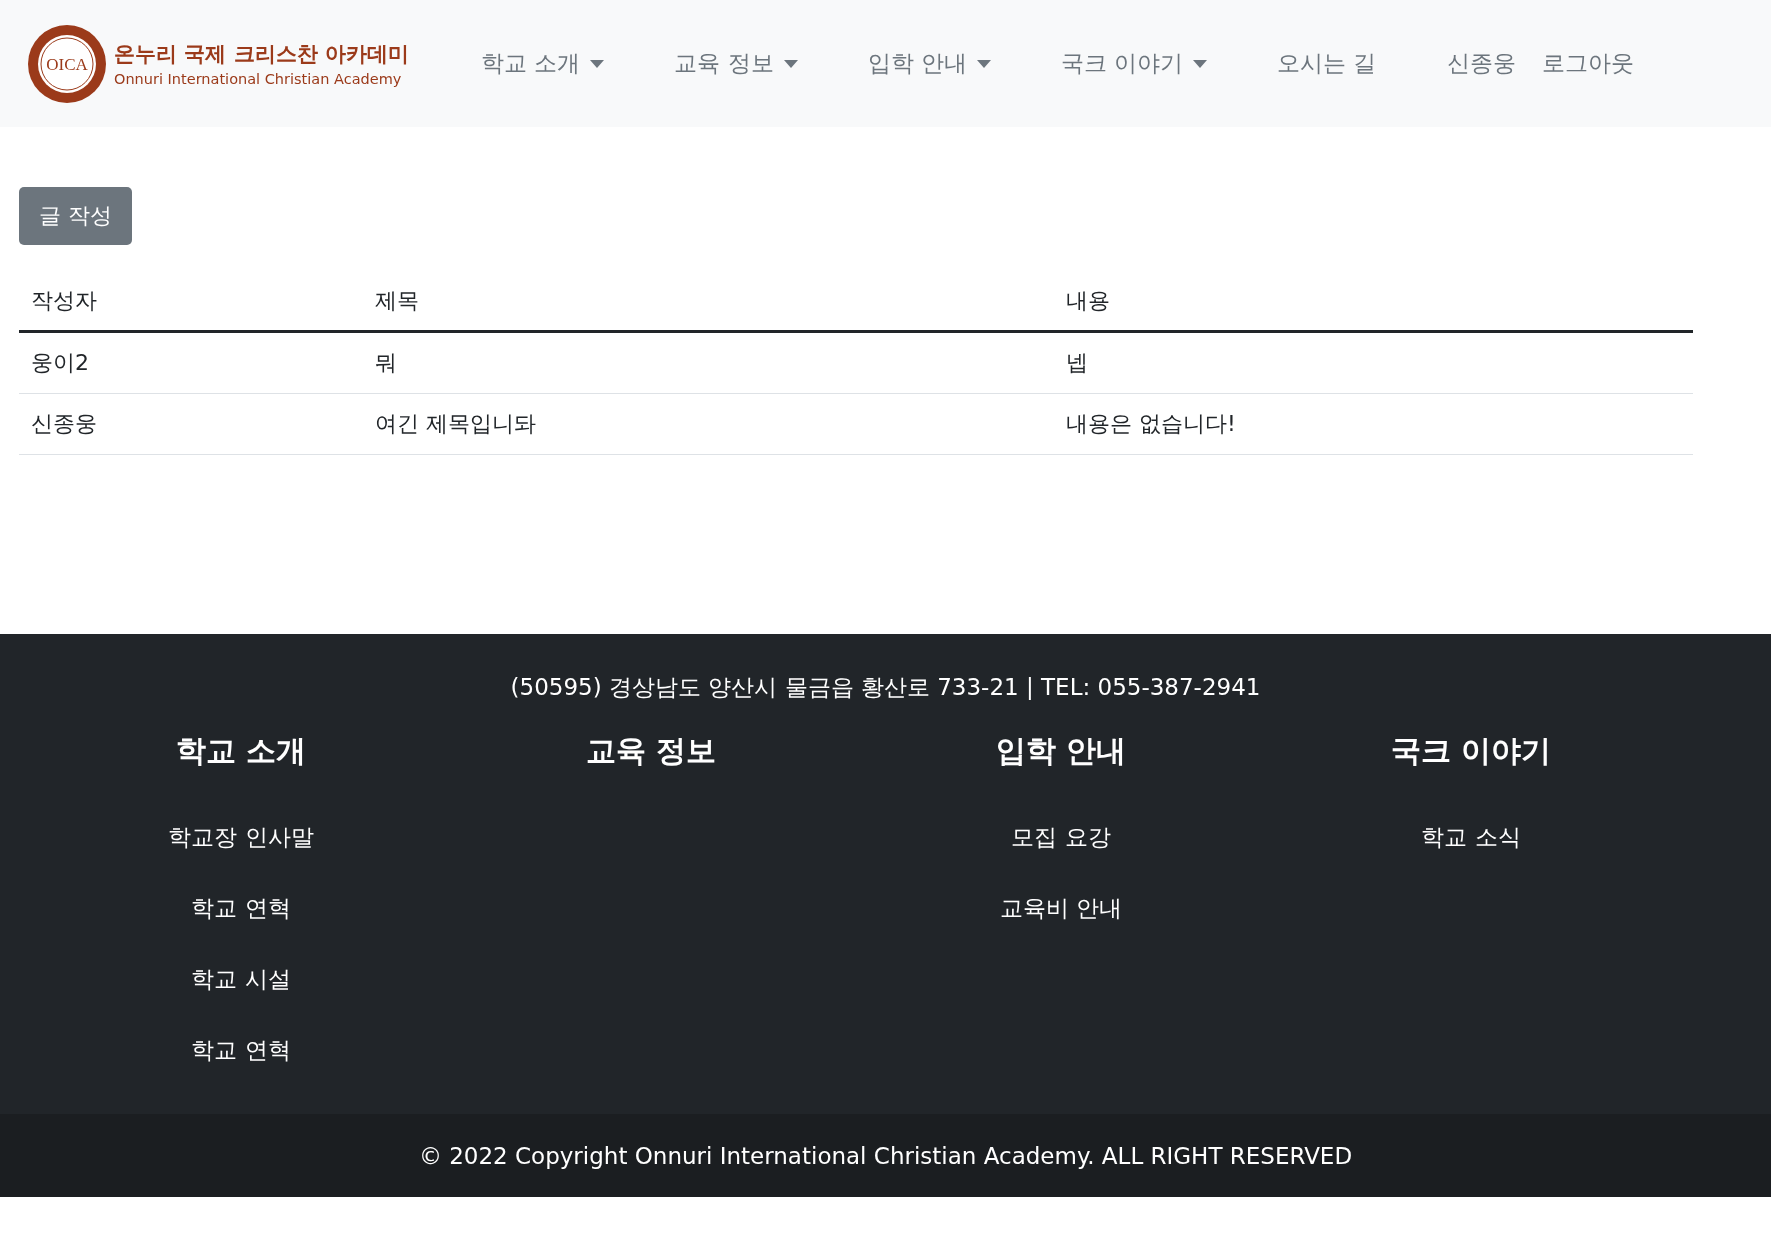 Image resolution: width=1771 pixels, height=1258 pixels. What do you see at coordinates (75, 216) in the screenshot?
I see `write-post-button: 글 작성` at bounding box center [75, 216].